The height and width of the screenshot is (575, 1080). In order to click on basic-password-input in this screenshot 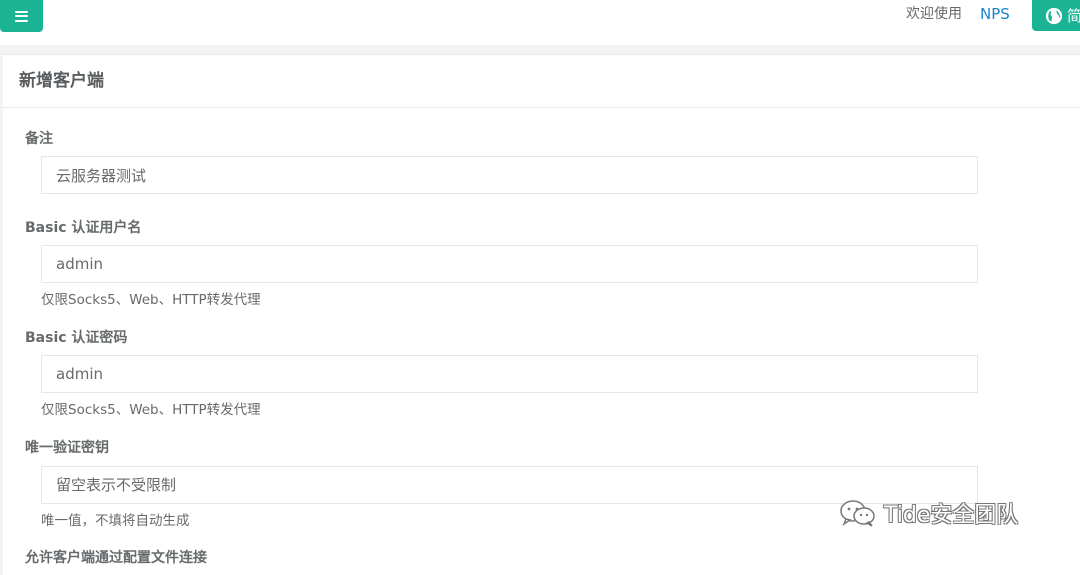, I will do `click(509, 374)`.